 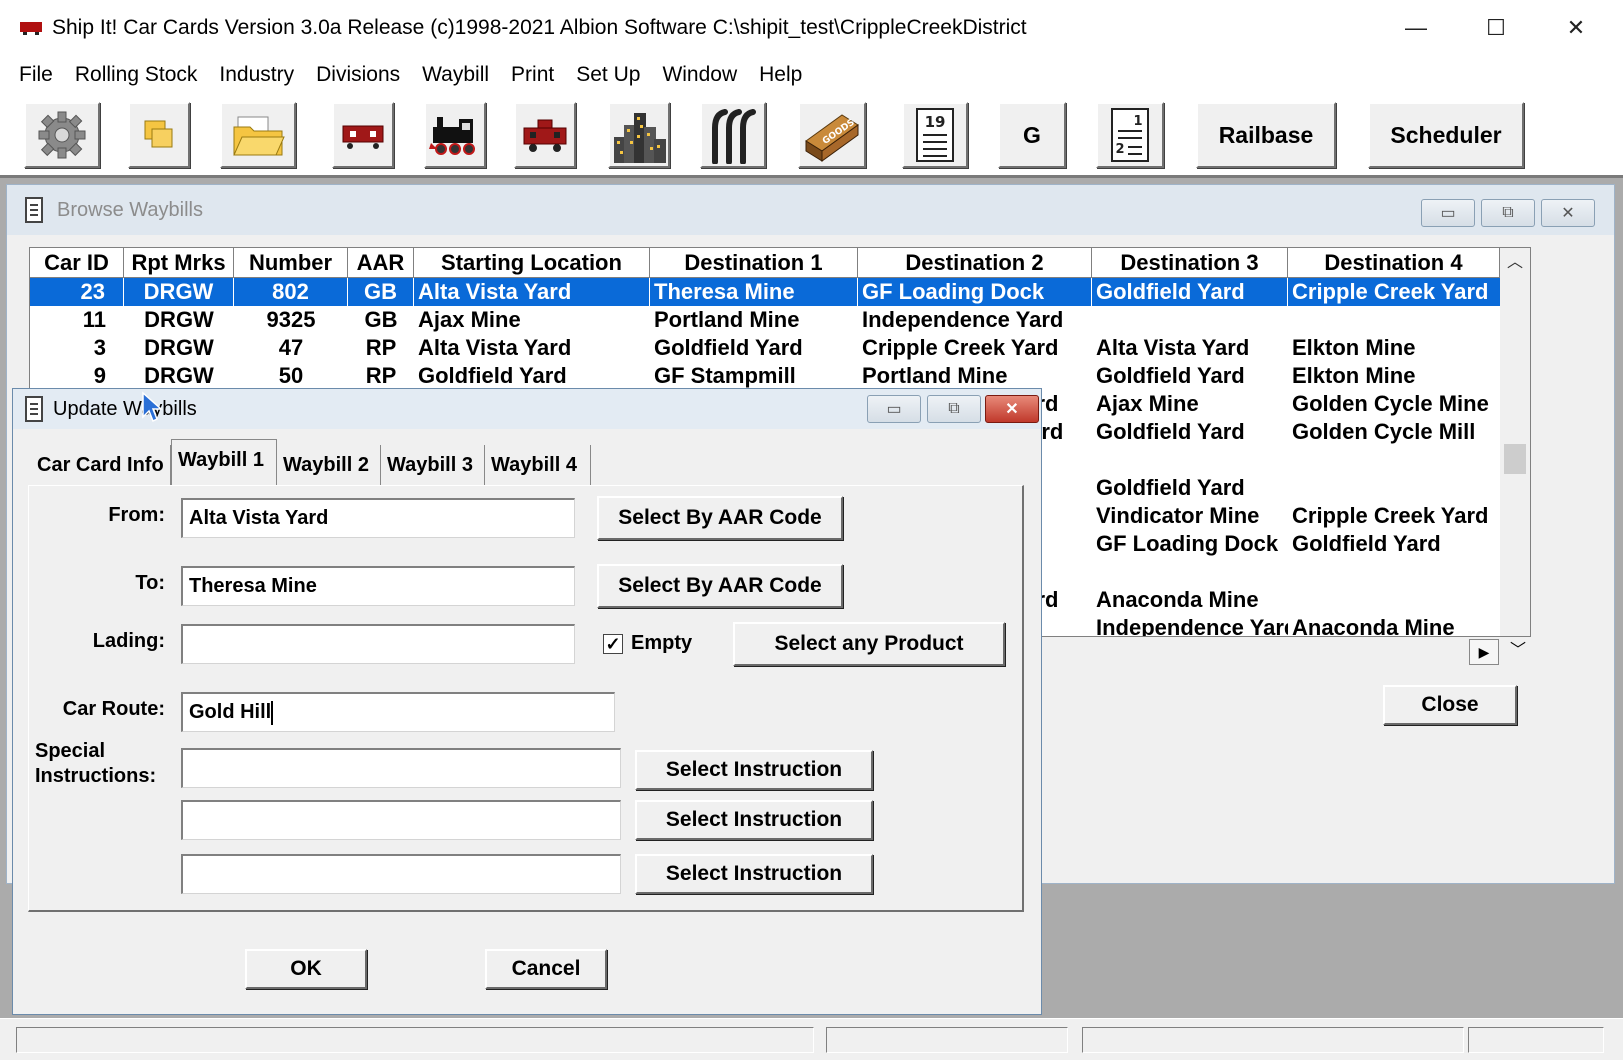 What do you see at coordinates (1568, 213) in the screenshot?
I see `browse-close-button: ✕` at bounding box center [1568, 213].